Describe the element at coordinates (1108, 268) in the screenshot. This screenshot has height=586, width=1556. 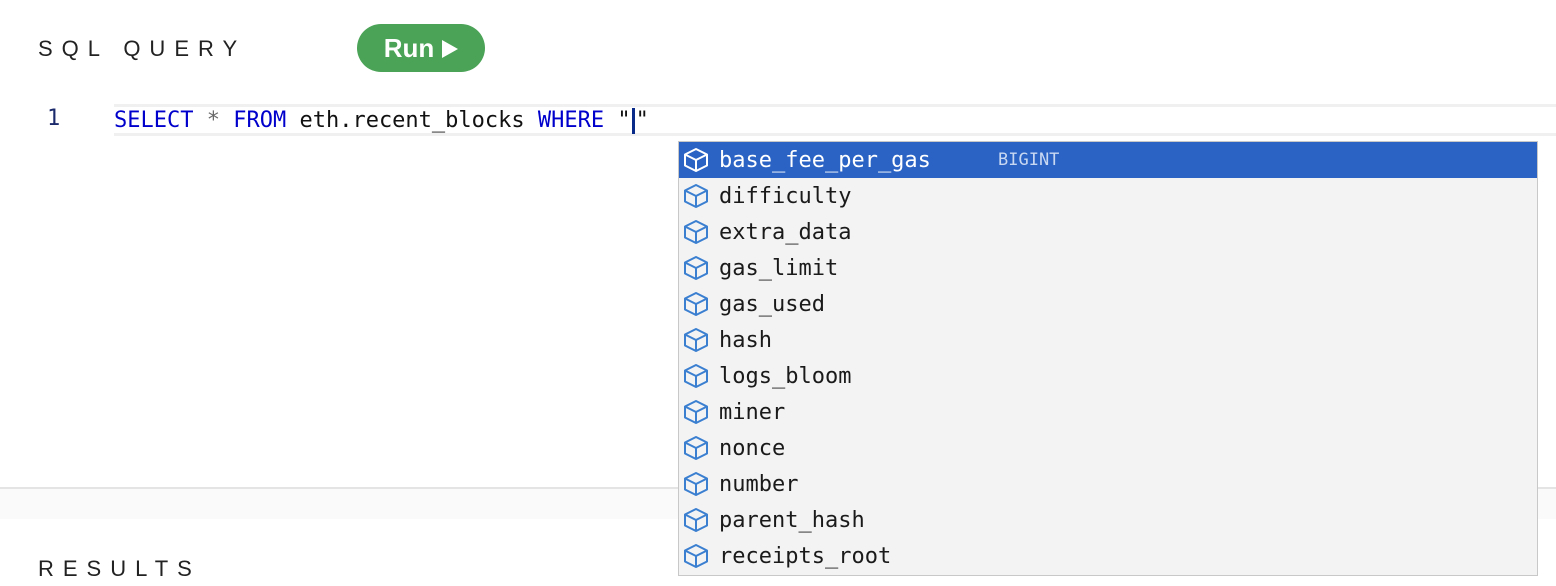
I see `autocomplete-item: gas_limit` at that location.